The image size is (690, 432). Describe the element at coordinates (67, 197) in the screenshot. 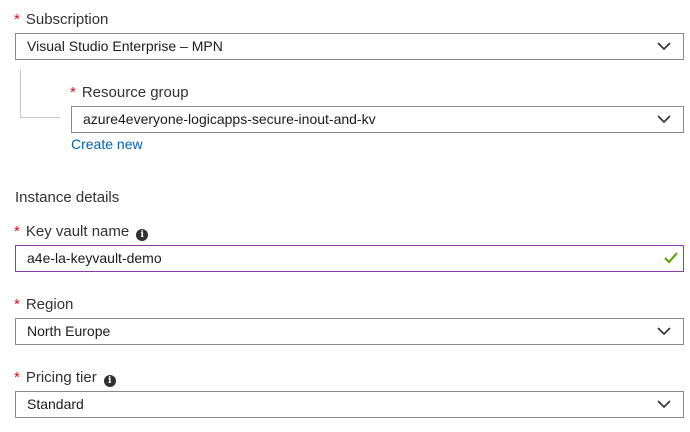

I see `instance-details-heading: Instance details` at that location.